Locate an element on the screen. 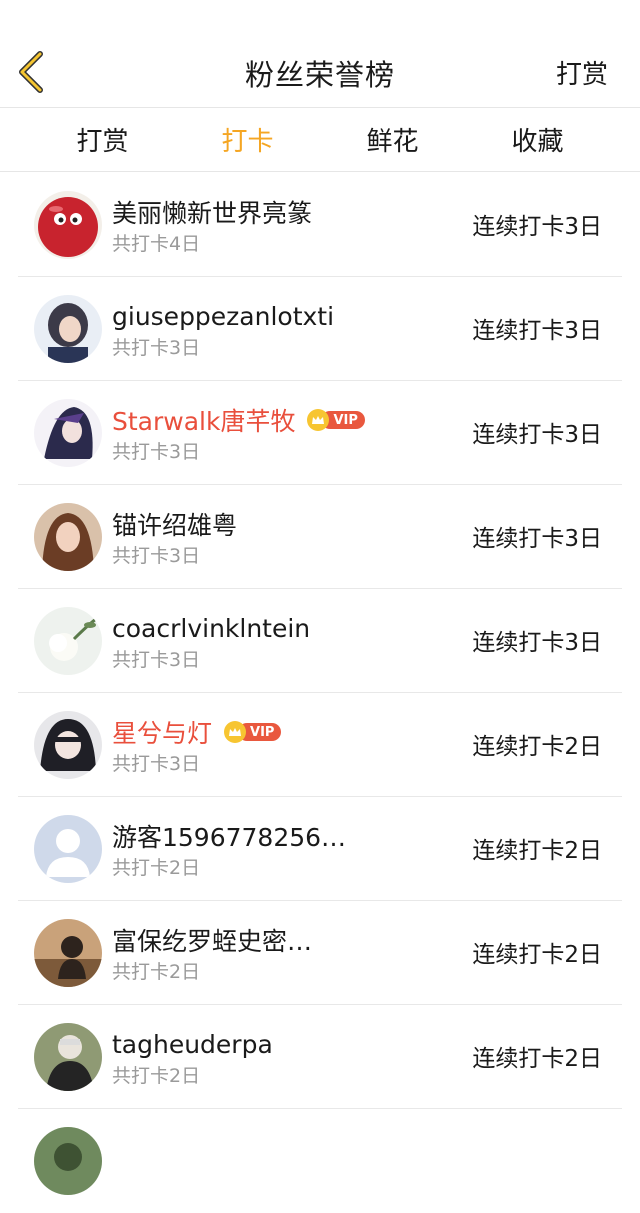 The height and width of the screenshot is (1213, 640). tab-reward: 打赏 is located at coordinates (103, 139).